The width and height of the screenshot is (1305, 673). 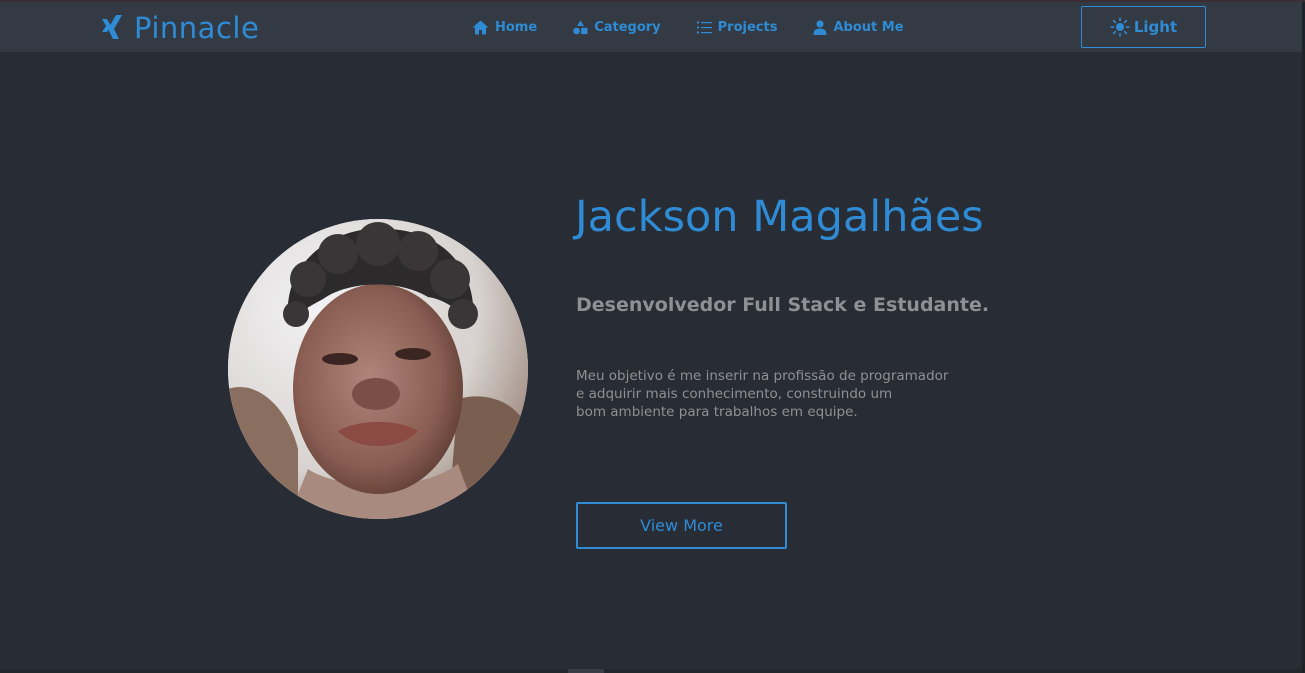 I want to click on nav-item-home: Home, so click(x=504, y=27).